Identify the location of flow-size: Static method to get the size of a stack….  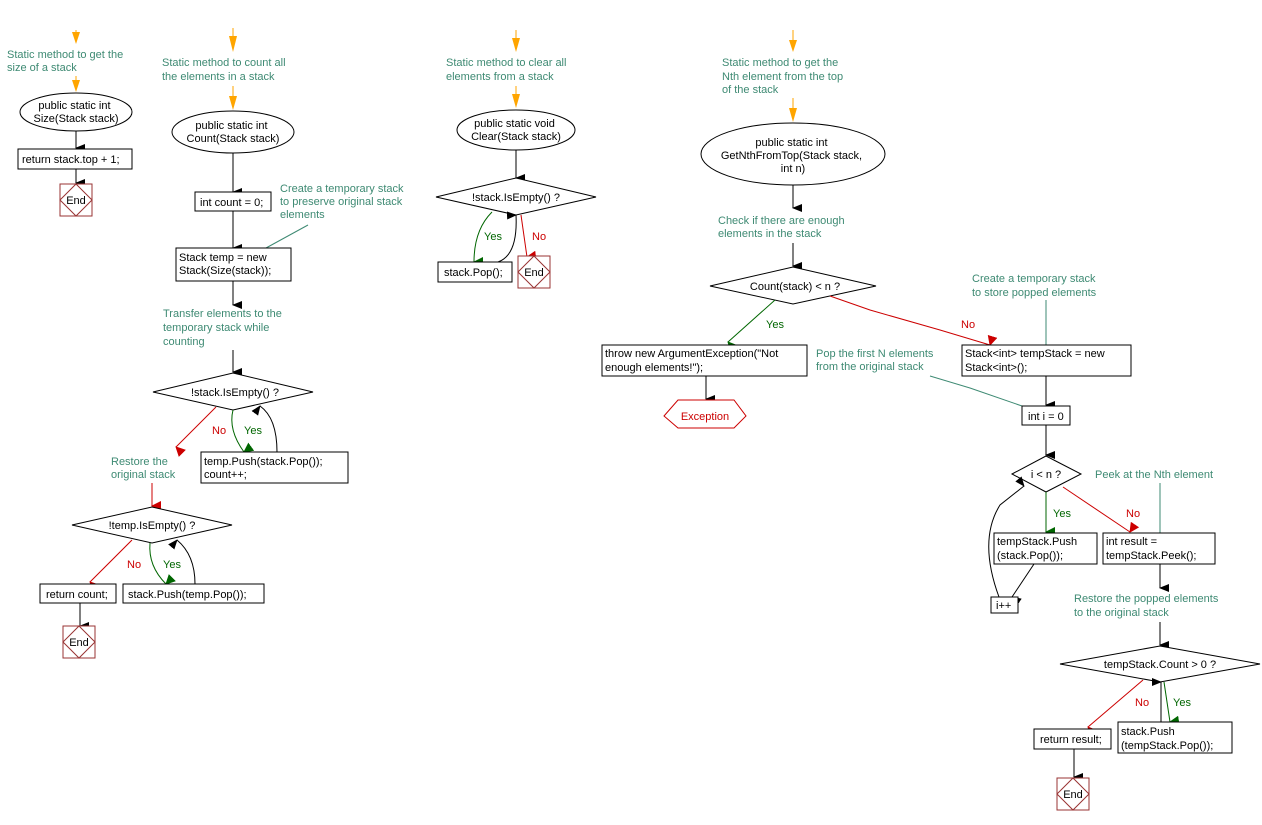
(70, 123).